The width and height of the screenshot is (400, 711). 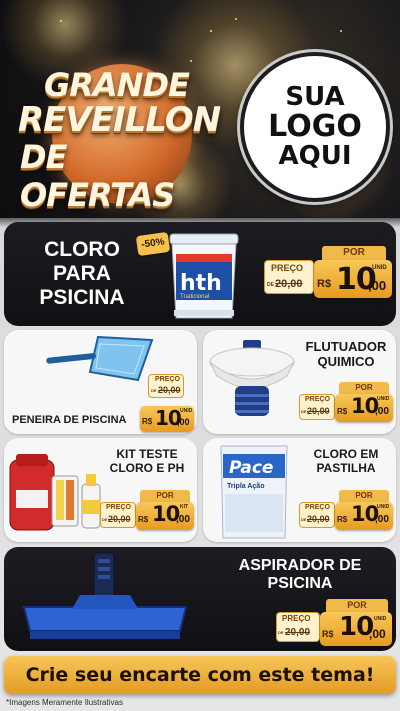 I want to click on unit-label: KIT, so click(x=184, y=507).